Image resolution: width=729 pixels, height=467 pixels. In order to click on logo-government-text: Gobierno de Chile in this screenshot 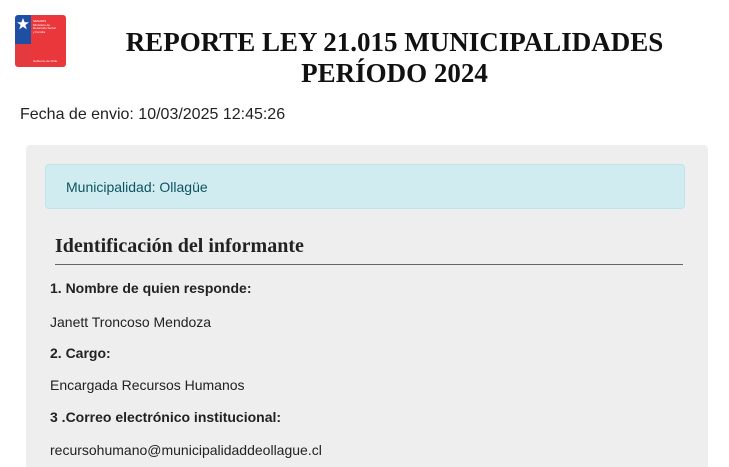, I will do `click(45, 61)`.